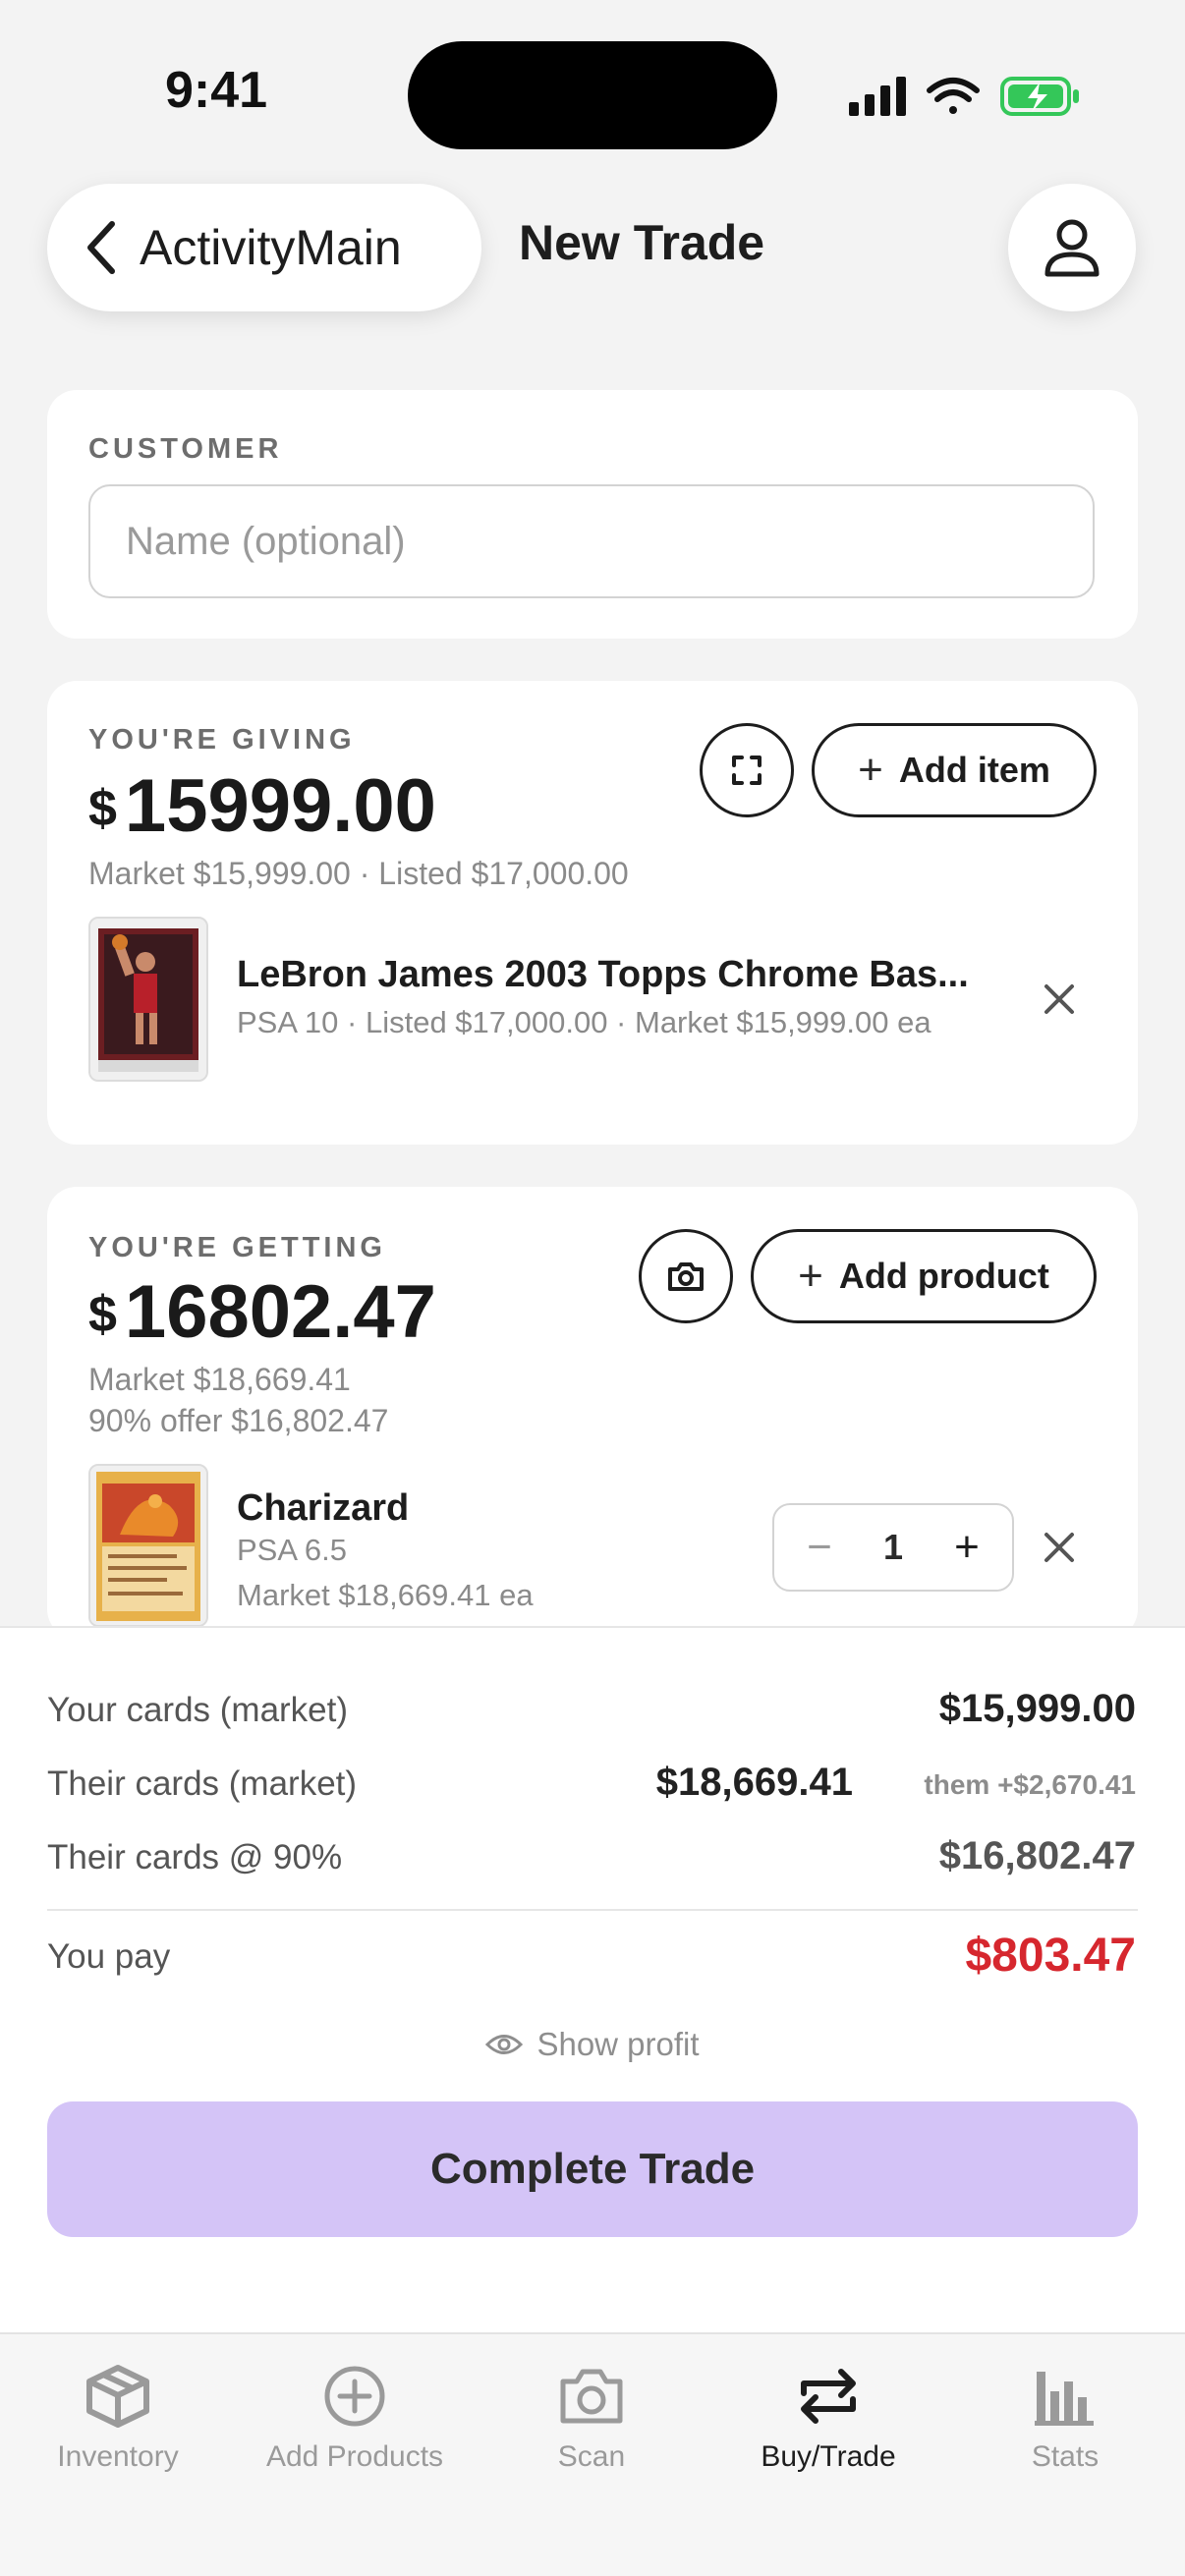 The width and height of the screenshot is (1185, 2576). I want to click on getting-label: YOU'RE GETTING, so click(237, 1247).